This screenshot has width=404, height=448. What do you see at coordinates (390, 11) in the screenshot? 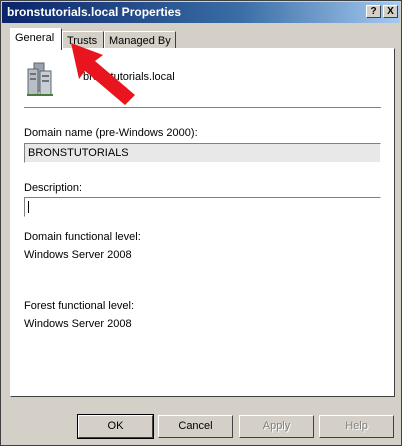
I see `close-title-button: X` at bounding box center [390, 11].